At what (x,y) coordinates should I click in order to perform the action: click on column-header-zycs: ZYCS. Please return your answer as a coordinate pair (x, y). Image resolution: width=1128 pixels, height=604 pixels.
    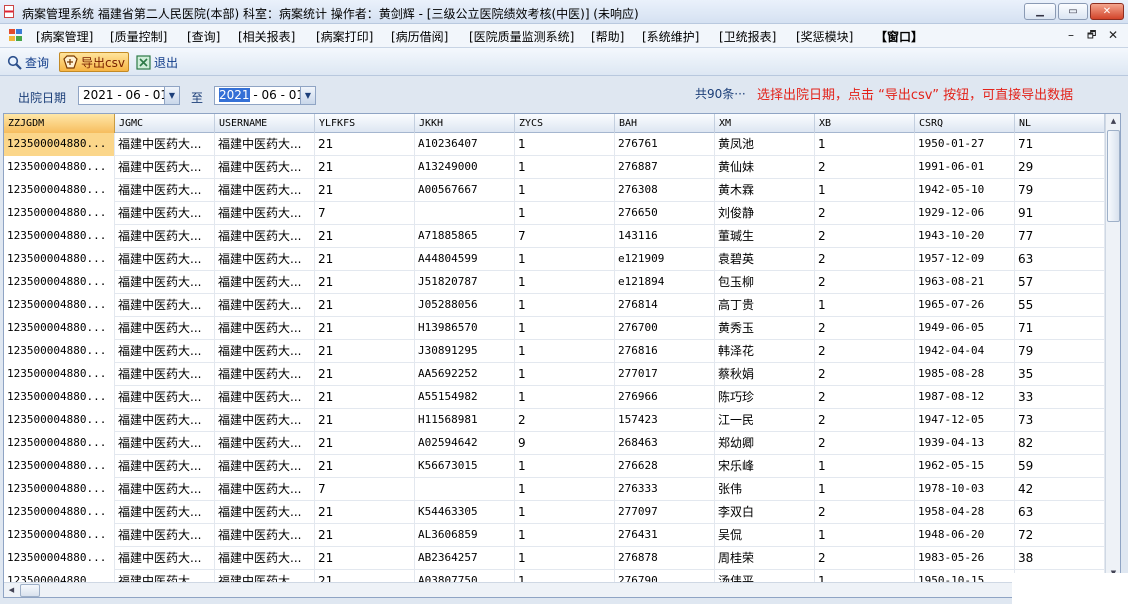
    Looking at the image, I should click on (565, 123).